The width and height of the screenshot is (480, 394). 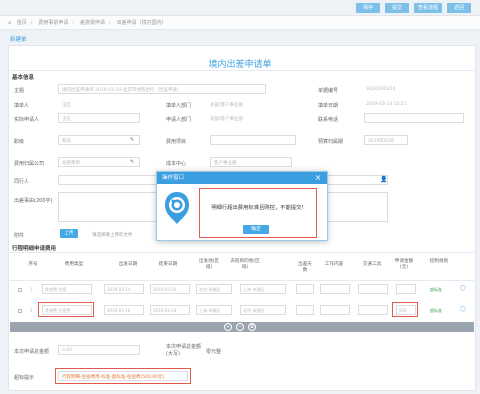 I want to click on position-value: 职员, so click(x=66, y=141).